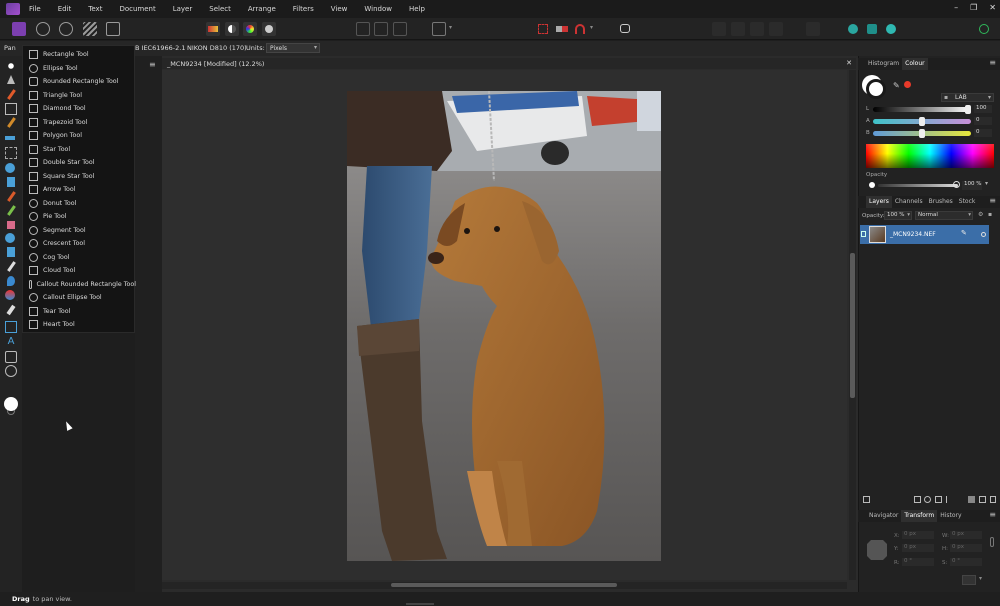  What do you see at coordinates (11, 197) in the screenshot?
I see `brush-icon` at bounding box center [11, 197].